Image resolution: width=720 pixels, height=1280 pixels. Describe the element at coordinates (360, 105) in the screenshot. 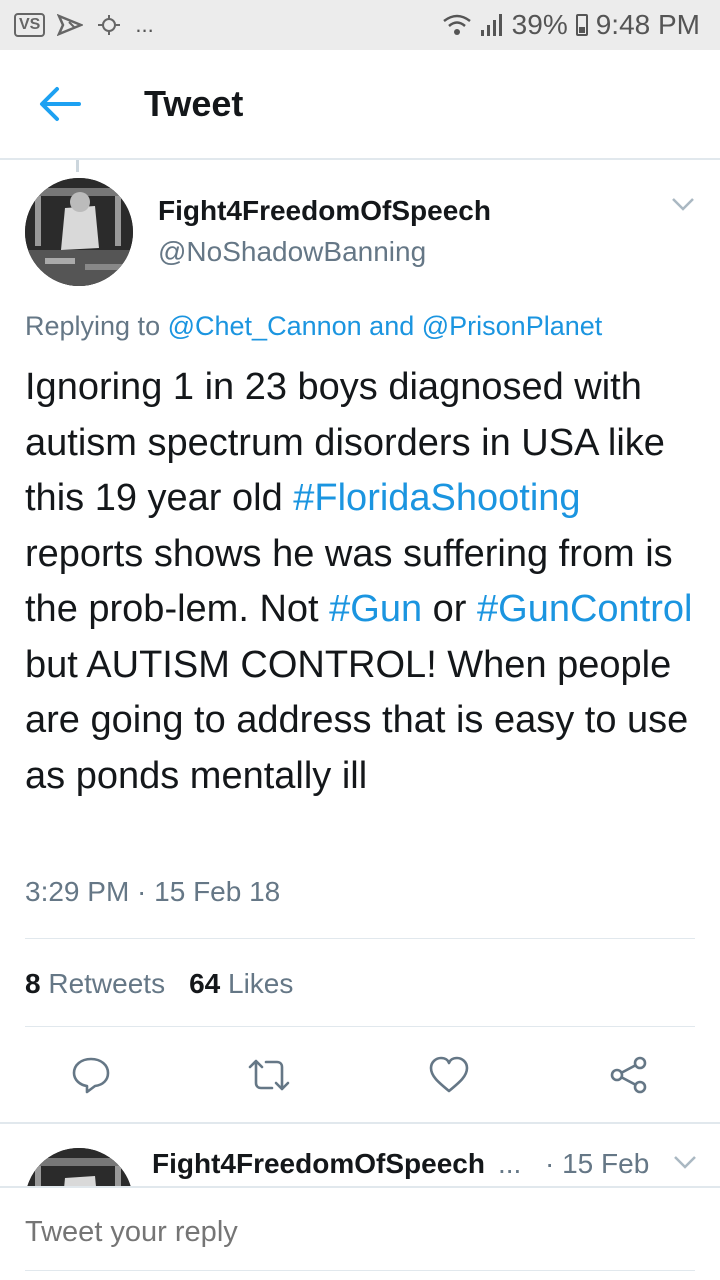

I see `app-header: Tweet` at that location.